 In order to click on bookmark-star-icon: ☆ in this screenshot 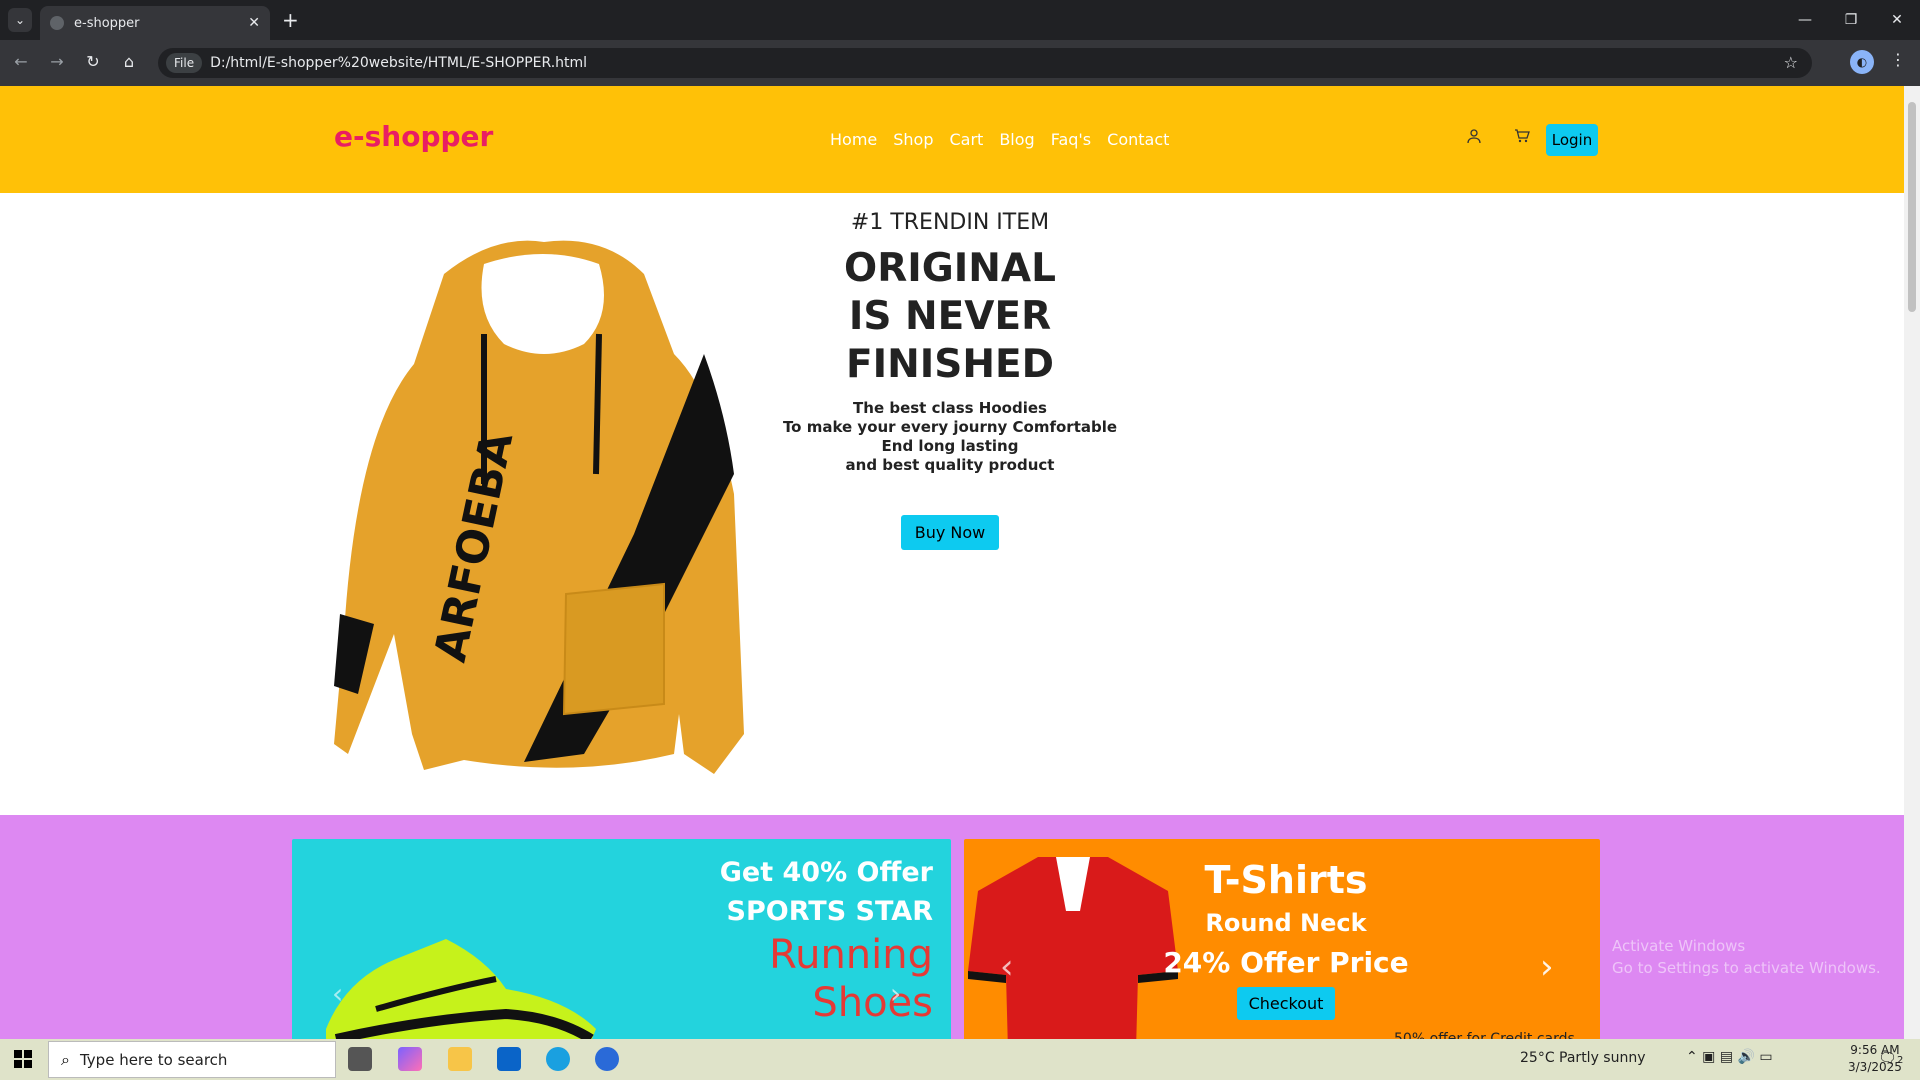, I will do `click(1791, 62)`.